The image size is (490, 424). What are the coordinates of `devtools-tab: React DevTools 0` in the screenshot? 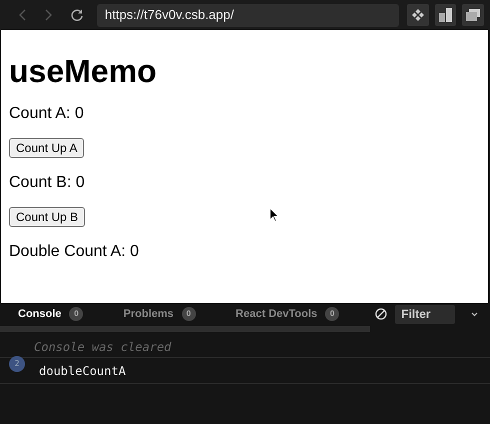 It's located at (288, 314).